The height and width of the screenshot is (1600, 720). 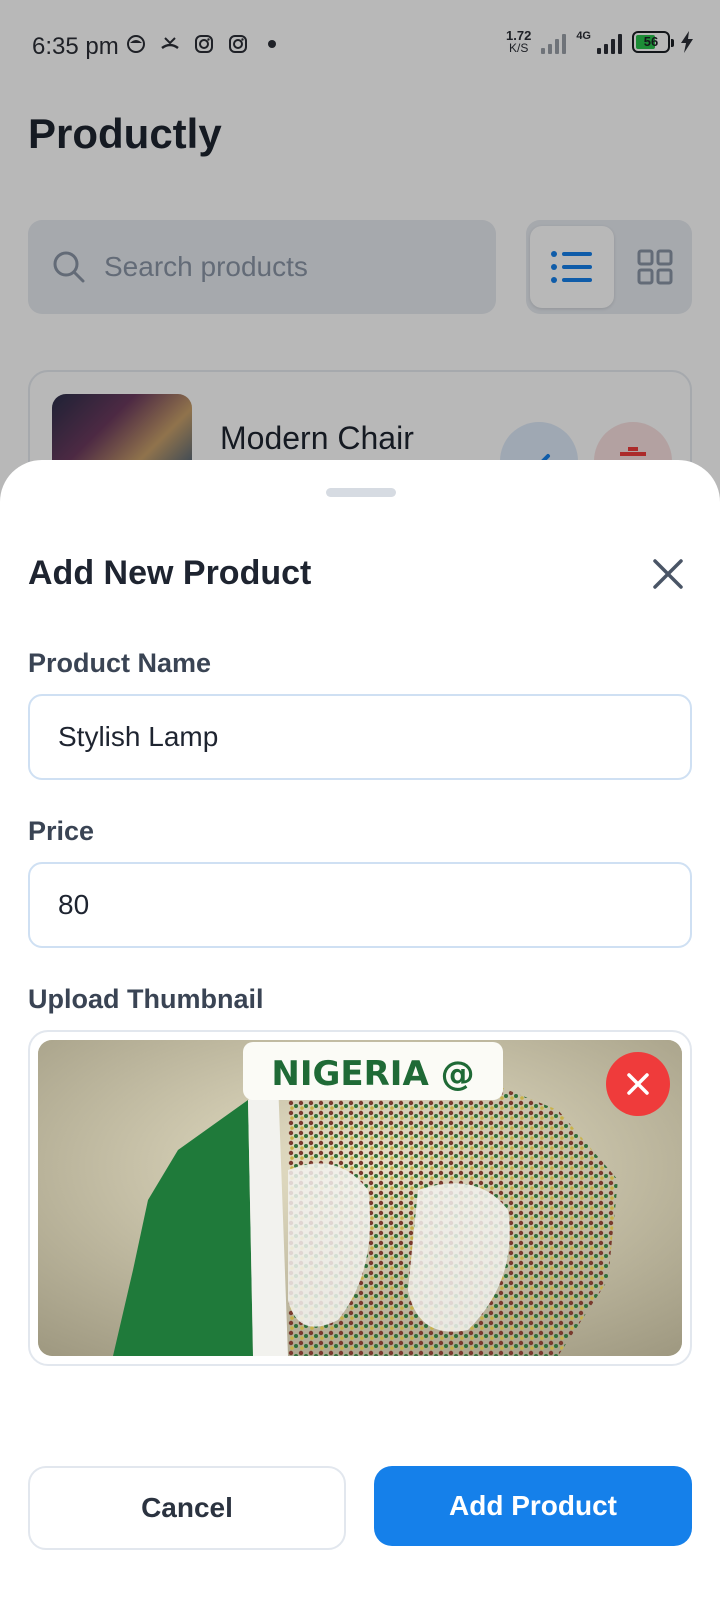 What do you see at coordinates (360, 905) in the screenshot?
I see `price-field` at bounding box center [360, 905].